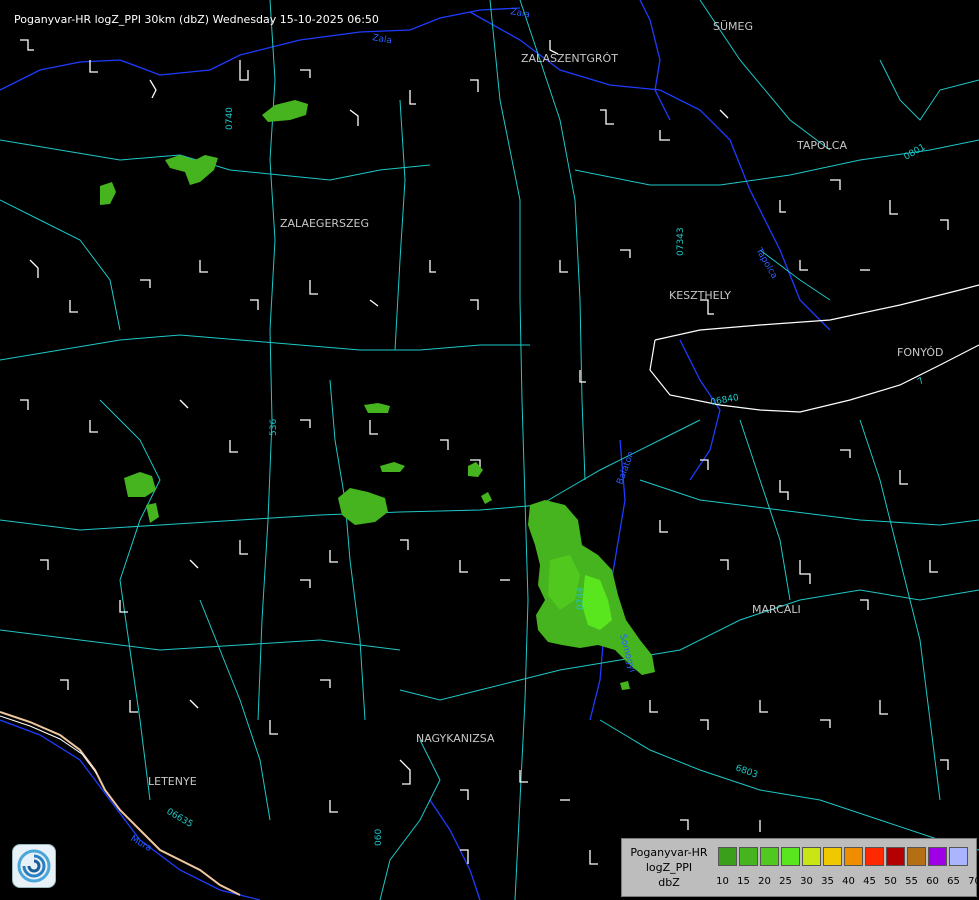  What do you see at coordinates (274, 427) in the screenshot?
I see `road-label-536: 536` at bounding box center [274, 427].